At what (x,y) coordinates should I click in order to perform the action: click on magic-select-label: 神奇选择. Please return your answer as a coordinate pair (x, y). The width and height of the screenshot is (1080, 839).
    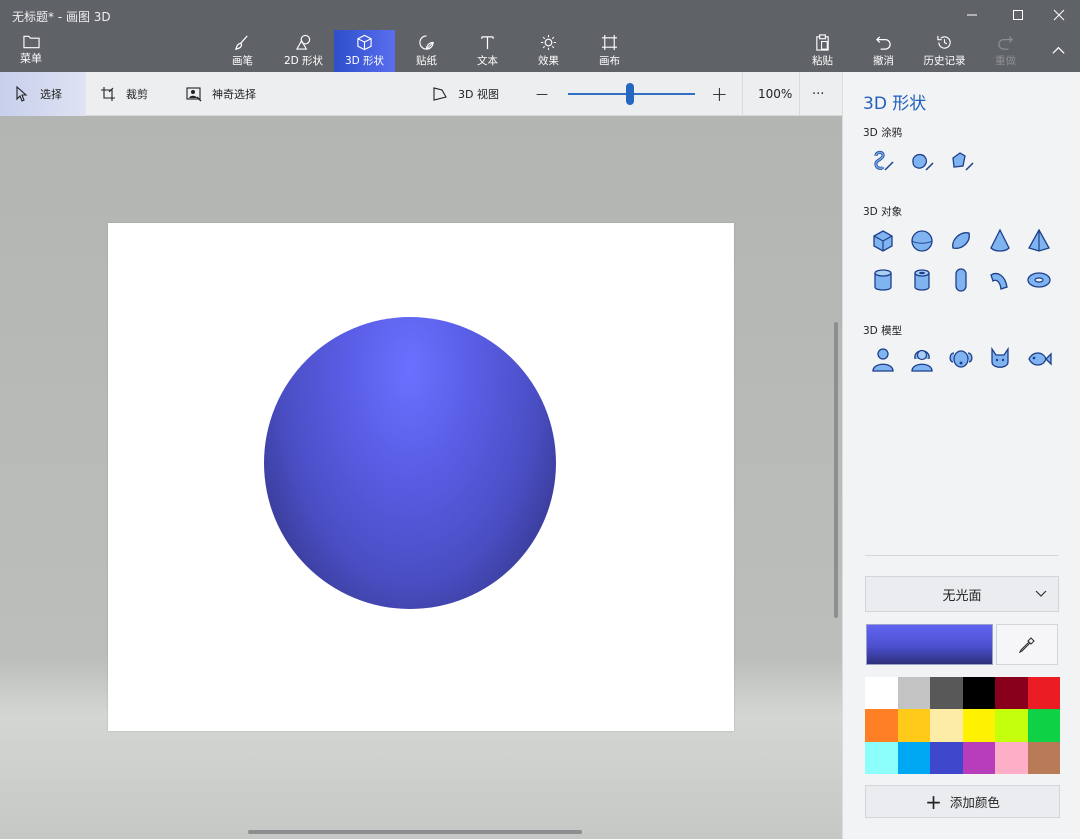
    Looking at the image, I should click on (234, 94).